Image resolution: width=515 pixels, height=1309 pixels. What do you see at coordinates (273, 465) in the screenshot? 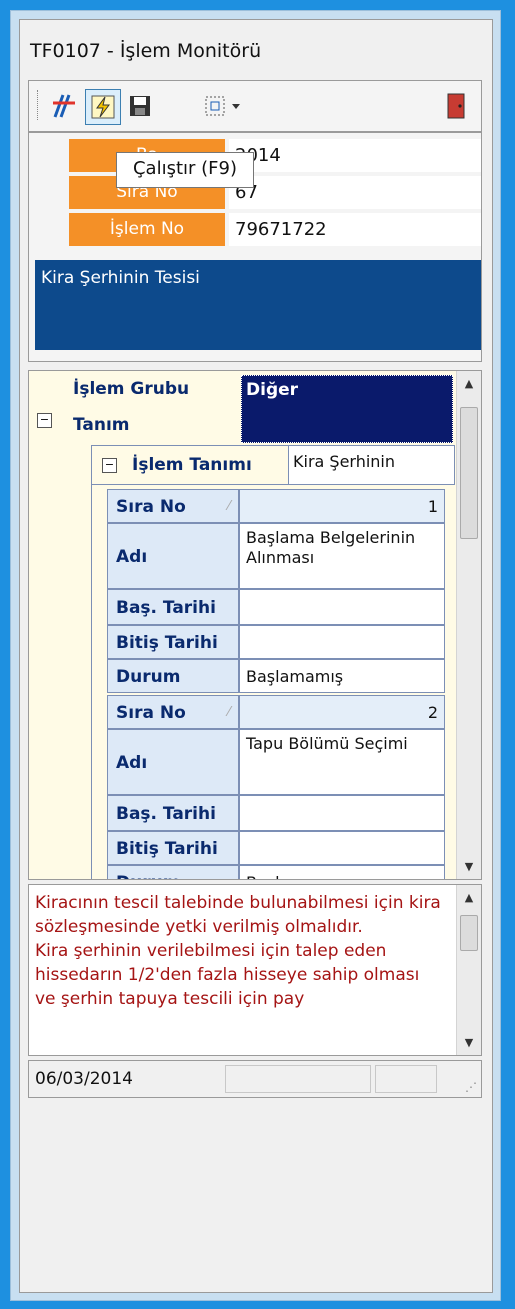
I see `definition-row: − İşlem Tanımı Kira Şerhinin` at bounding box center [273, 465].